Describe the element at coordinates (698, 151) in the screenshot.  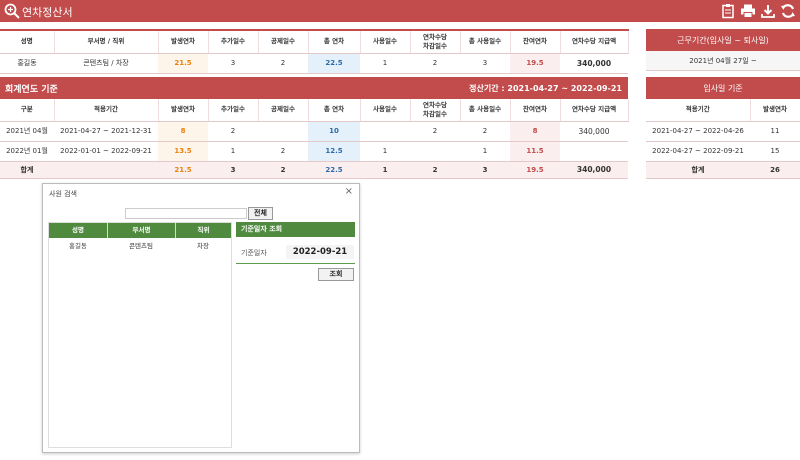
I see `cell-period: 2022-04-27 ~ 2022-09-21` at that location.